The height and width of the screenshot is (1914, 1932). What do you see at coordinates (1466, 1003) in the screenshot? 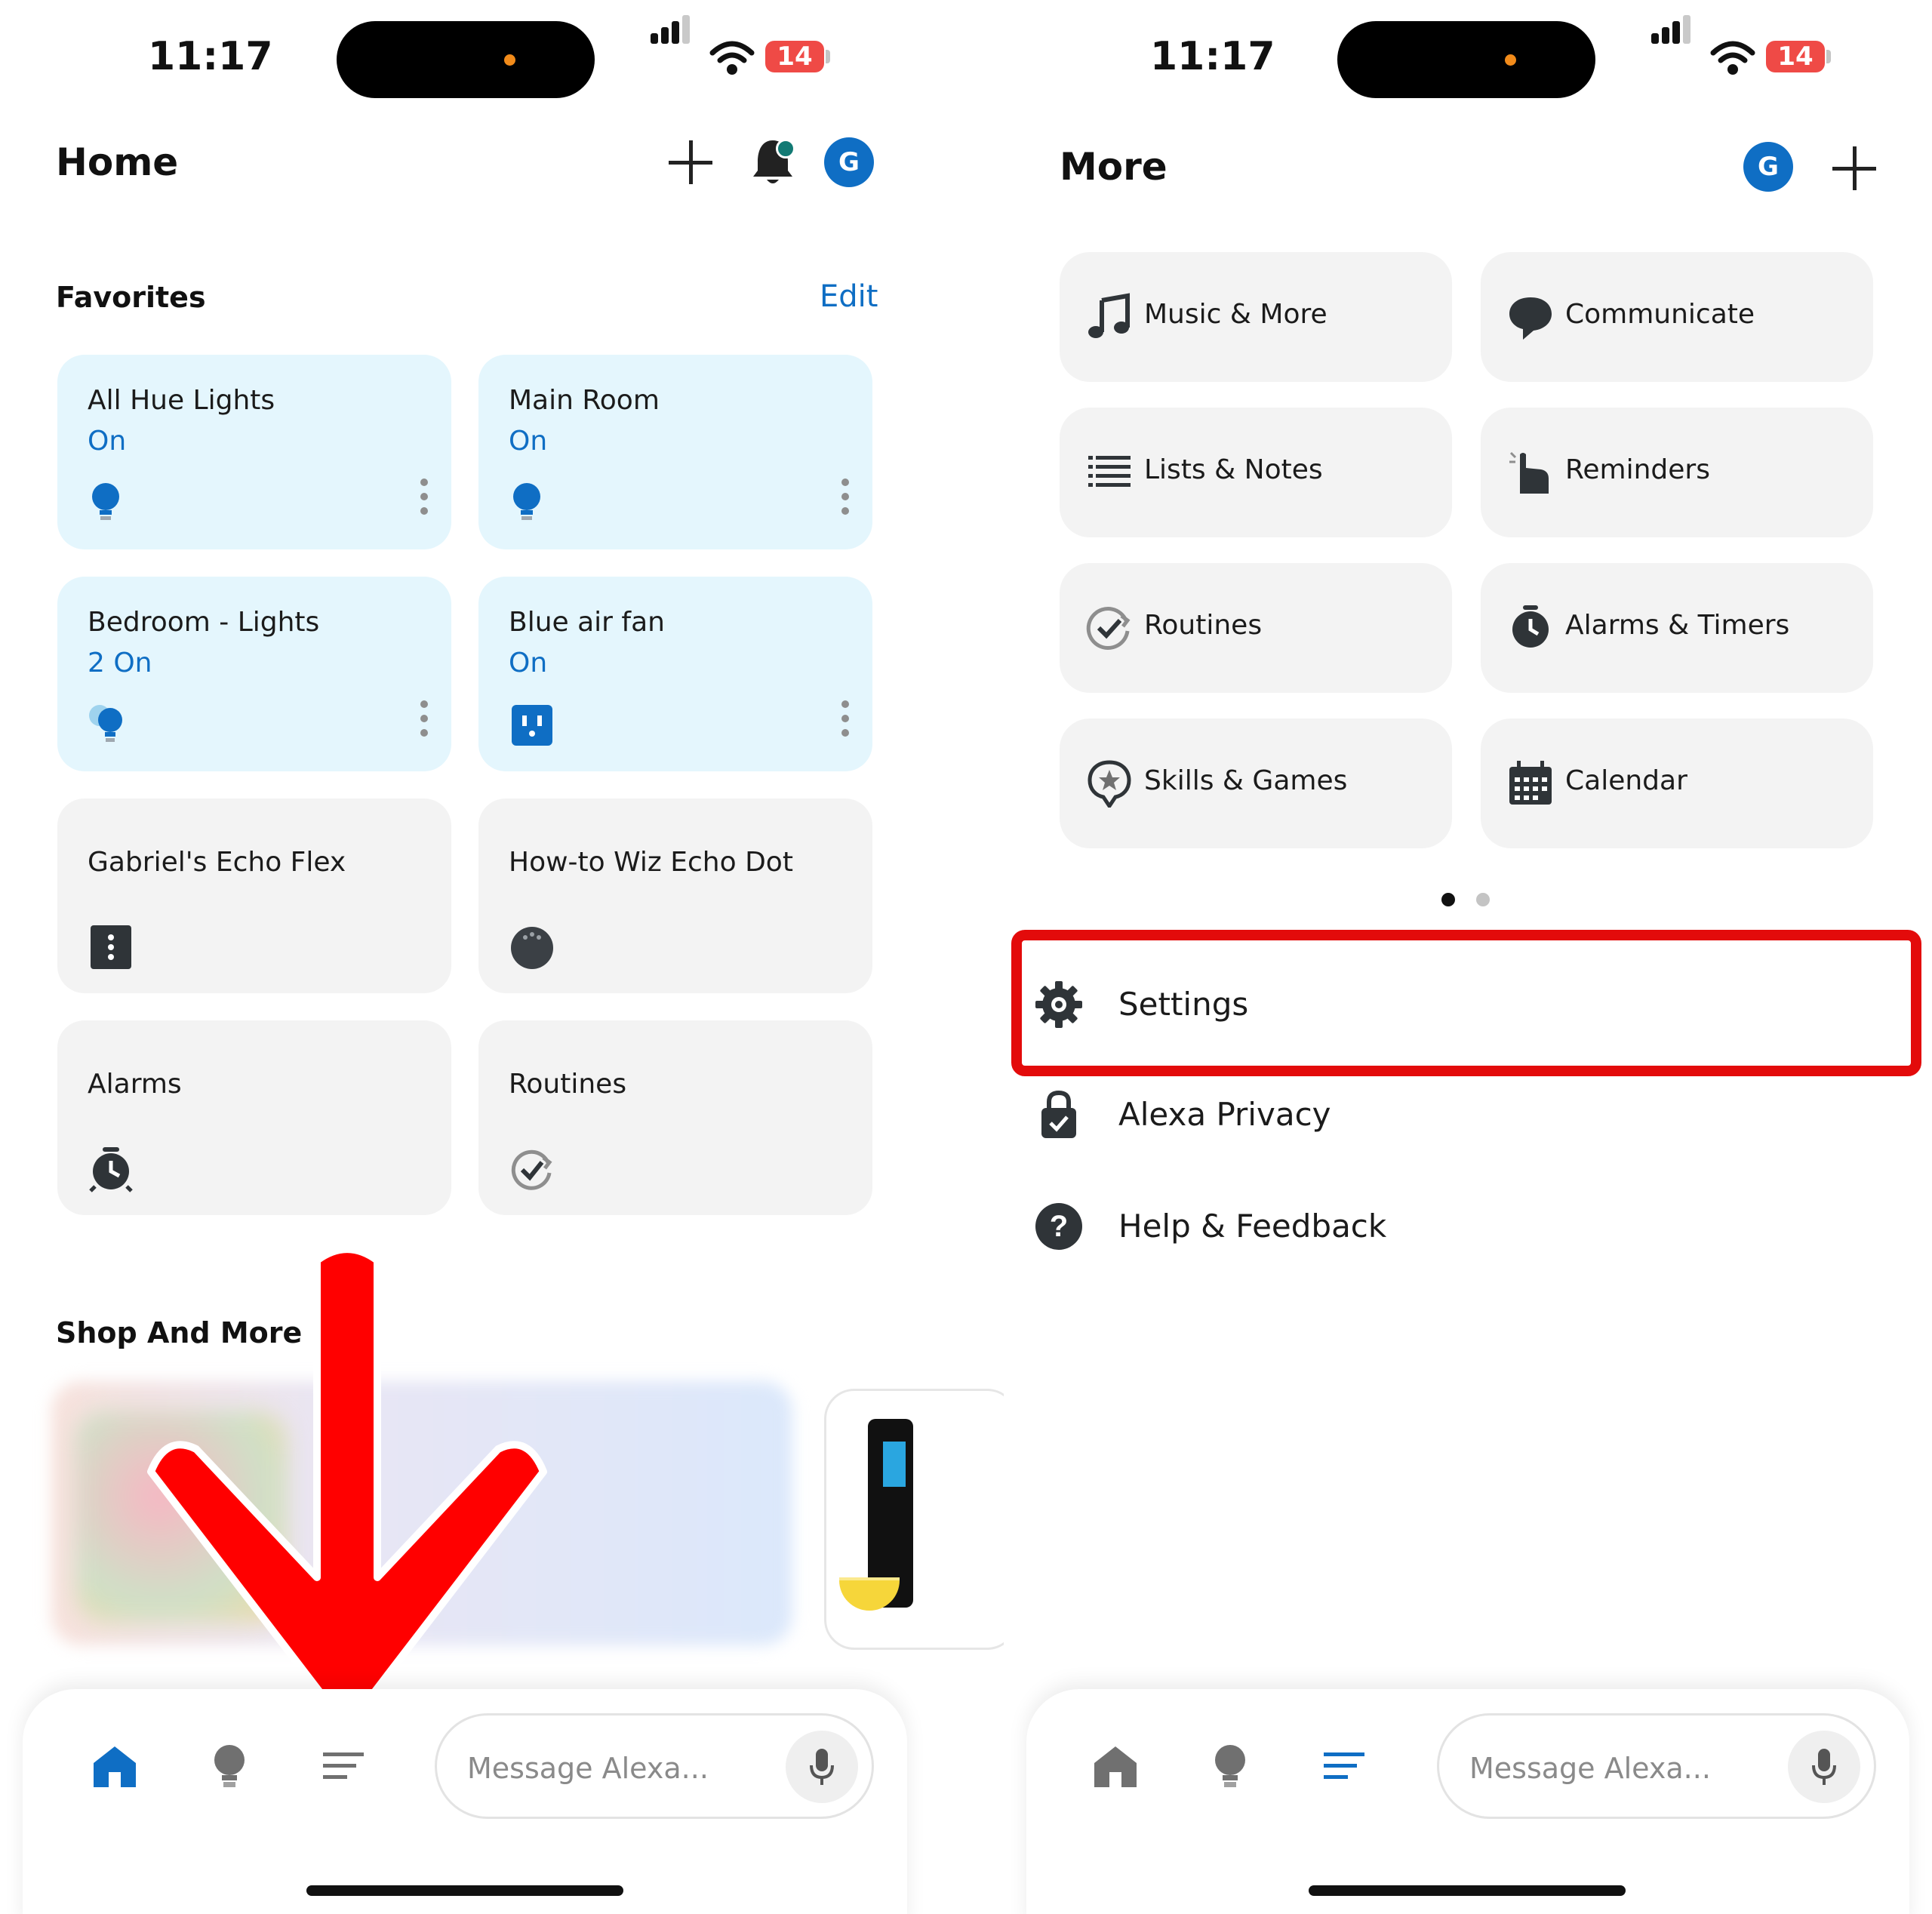
I see `settings-highlight-annotation` at bounding box center [1466, 1003].